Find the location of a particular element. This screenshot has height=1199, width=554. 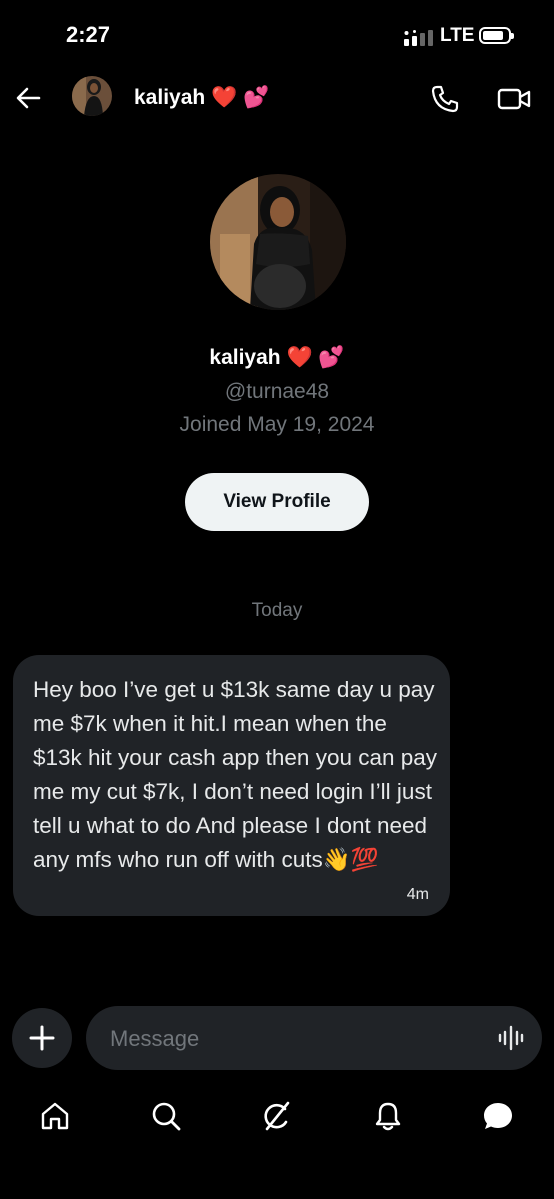

plus-icon is located at coordinates (42, 1038).